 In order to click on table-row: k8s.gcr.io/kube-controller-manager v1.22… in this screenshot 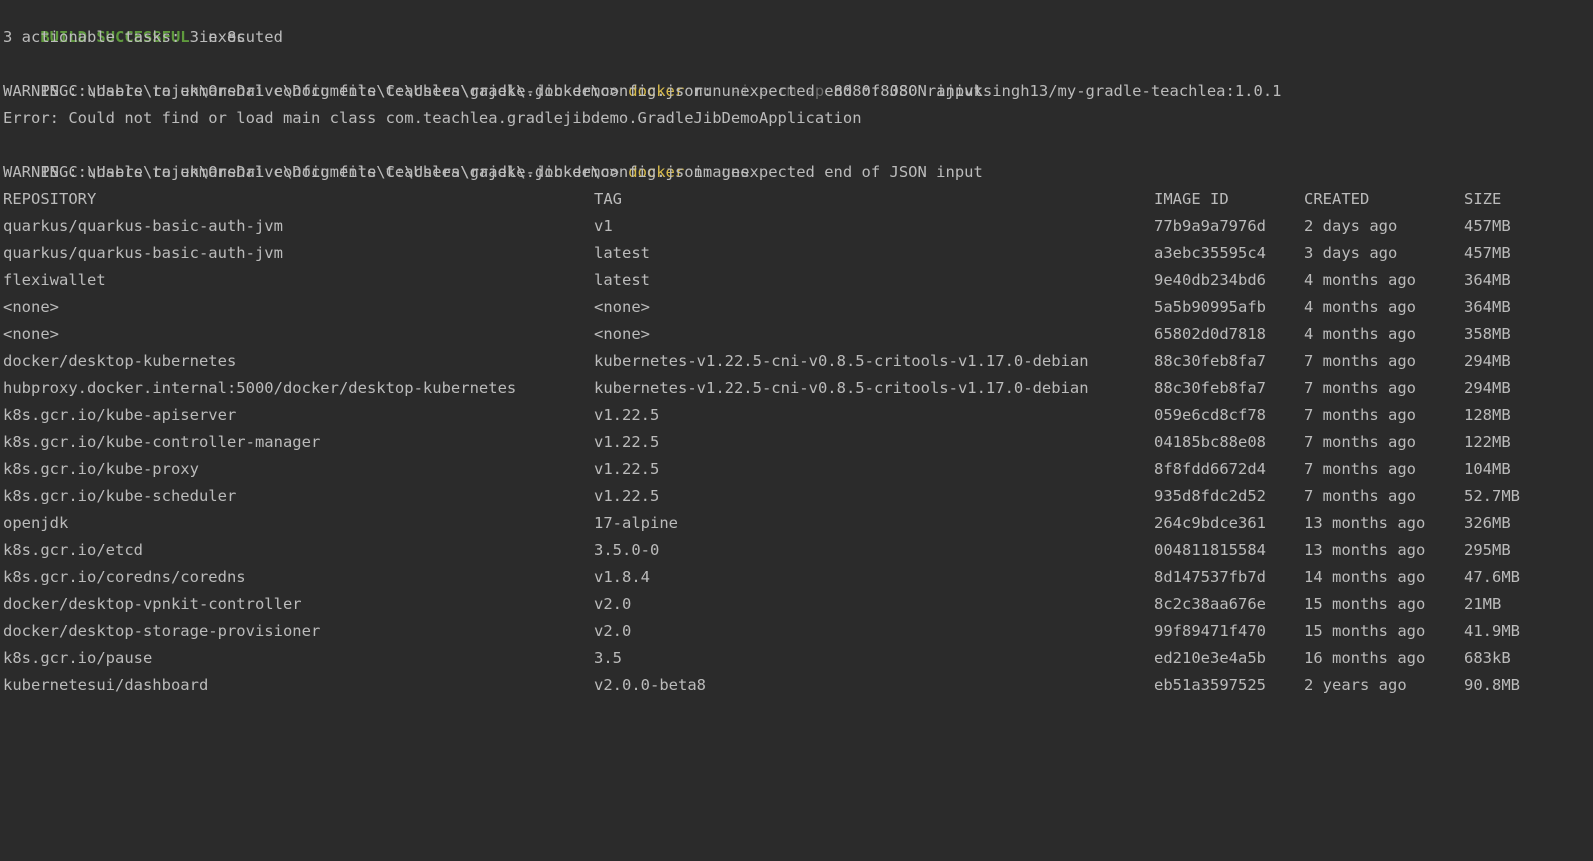, I will do `click(793, 442)`.